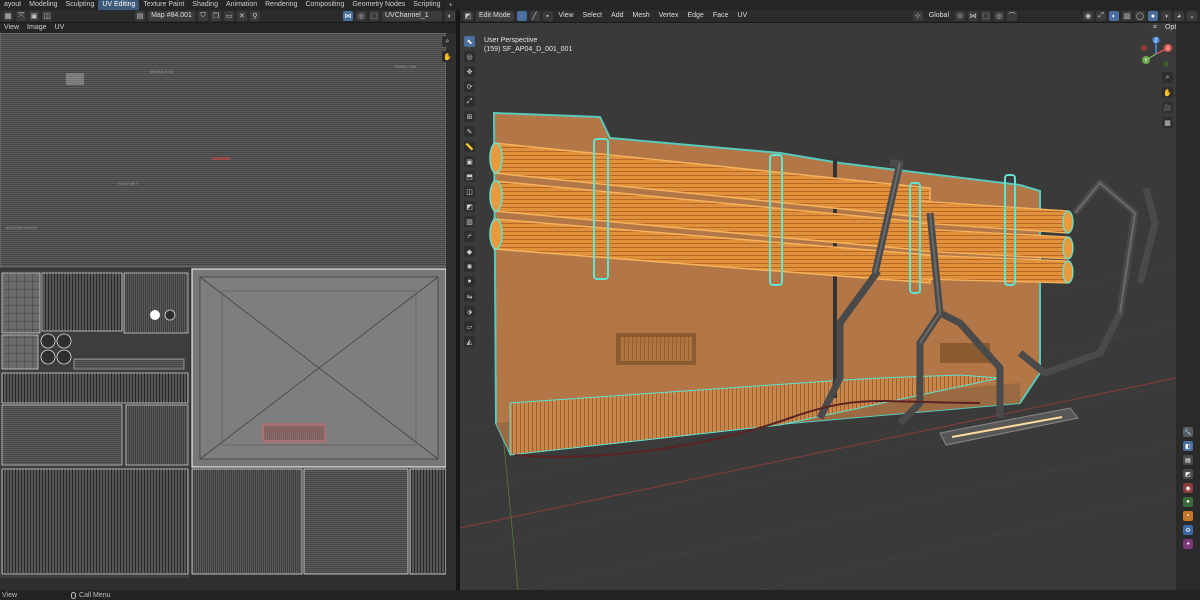  What do you see at coordinates (469, 116) in the screenshot?
I see `transform-icon: ⊞` at bounding box center [469, 116].